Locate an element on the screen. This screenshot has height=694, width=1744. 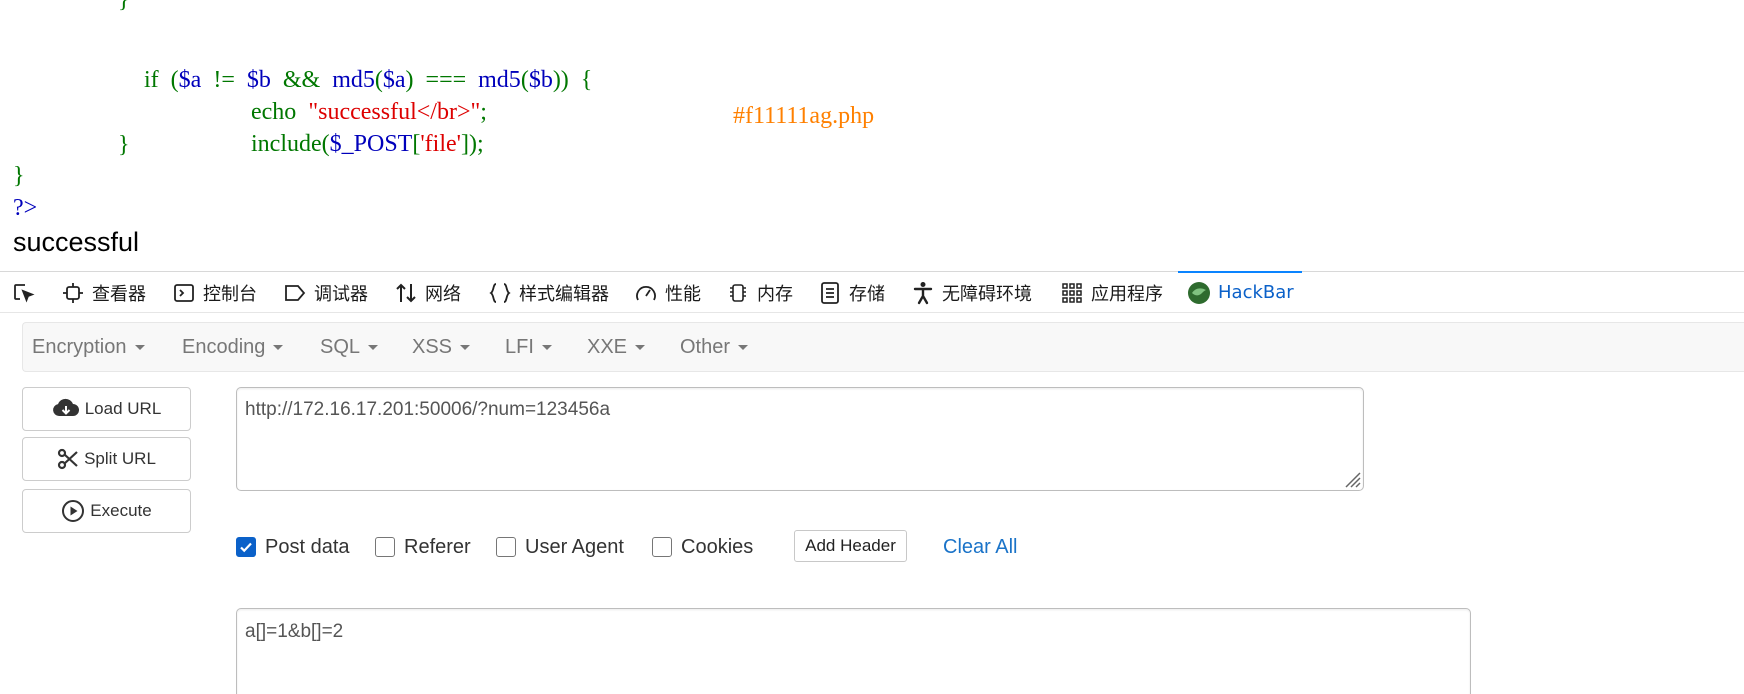
storage-icon is located at coordinates (830, 293).